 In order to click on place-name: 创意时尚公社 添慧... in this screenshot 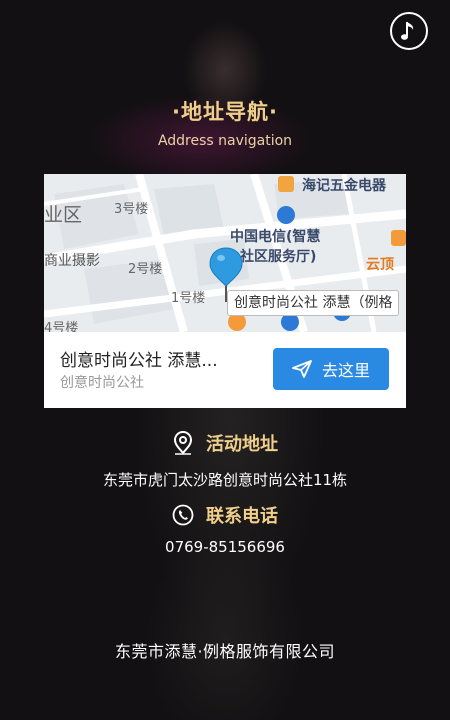, I will do `click(139, 361)`.